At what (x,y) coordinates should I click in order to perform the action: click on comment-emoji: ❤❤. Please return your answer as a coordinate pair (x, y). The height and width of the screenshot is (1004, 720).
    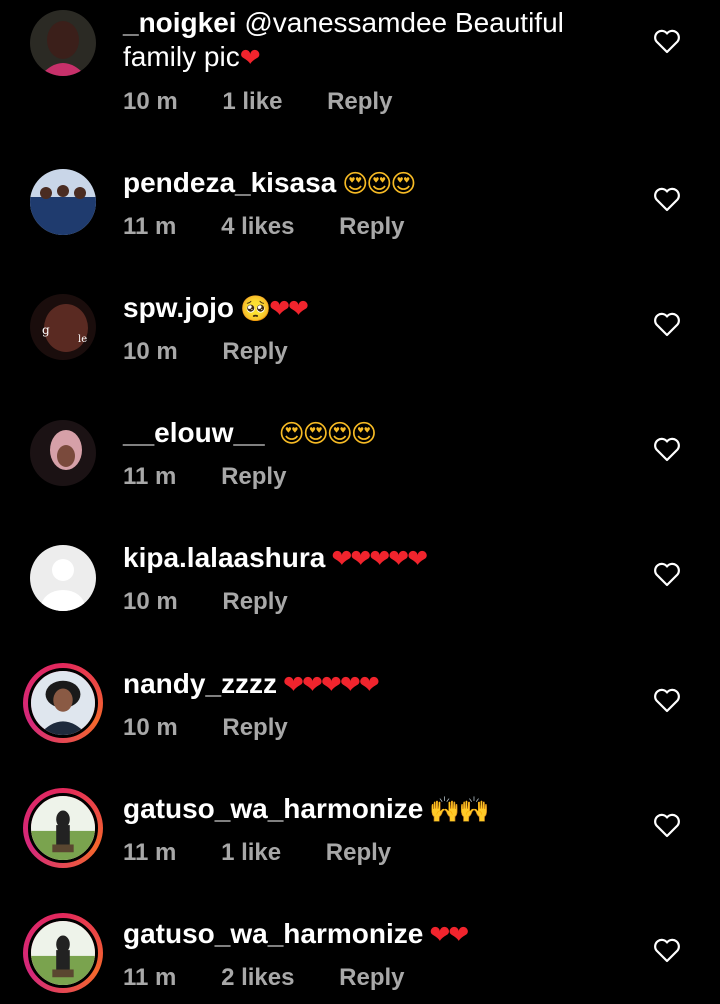
    Looking at the image, I should click on (449, 935).